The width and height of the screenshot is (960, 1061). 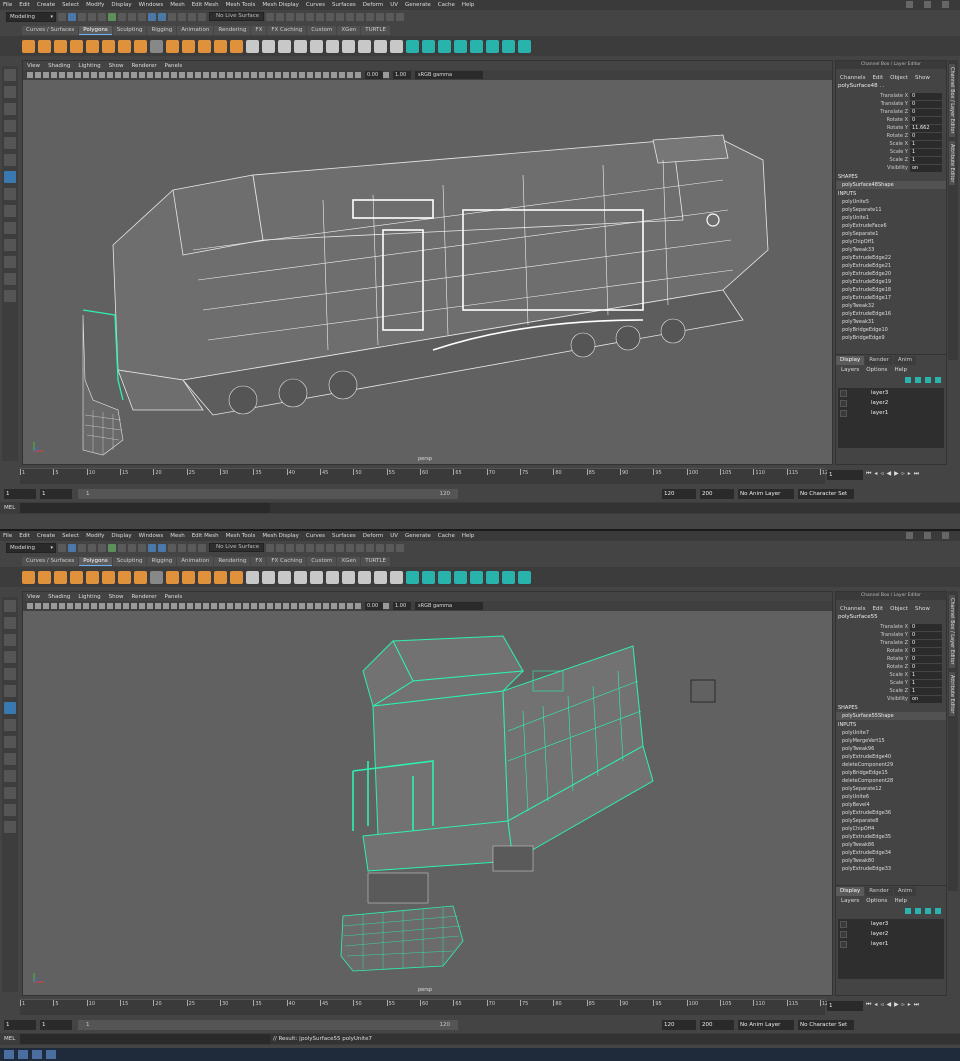 What do you see at coordinates (877, 609) in the screenshot?
I see `channel-box-menu-item: Edit` at bounding box center [877, 609].